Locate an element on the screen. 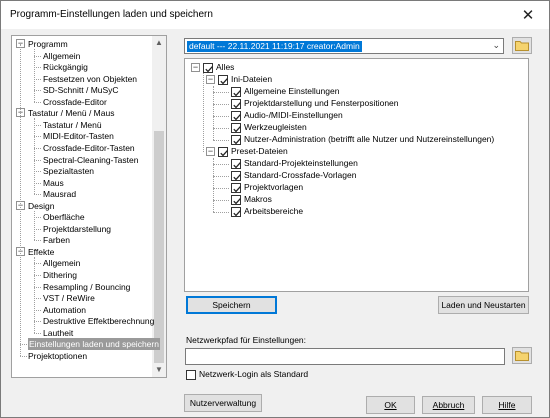 The width and height of the screenshot is (550, 418). tree-item: Spectral-Cleaning-Tasten is located at coordinates (82, 160).